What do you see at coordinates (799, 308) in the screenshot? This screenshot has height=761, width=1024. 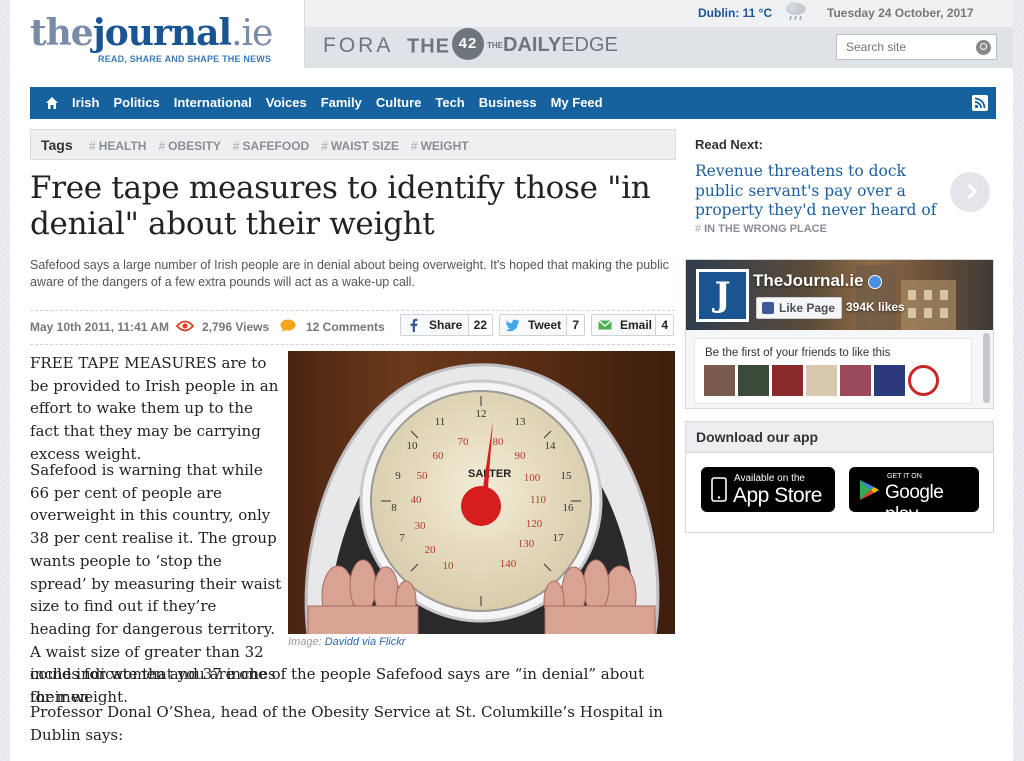 I see `like-page-button: Like Page` at bounding box center [799, 308].